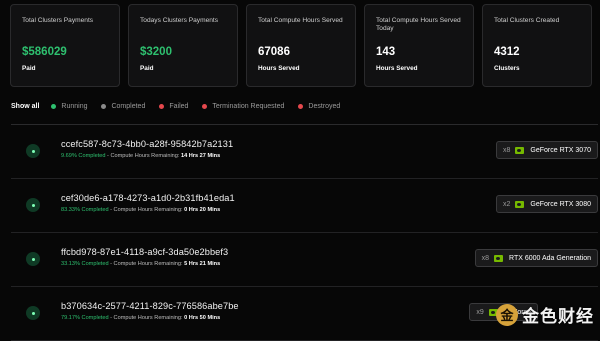  What do you see at coordinates (507, 52) in the screenshot?
I see `stat-value: 4312` at bounding box center [507, 52].